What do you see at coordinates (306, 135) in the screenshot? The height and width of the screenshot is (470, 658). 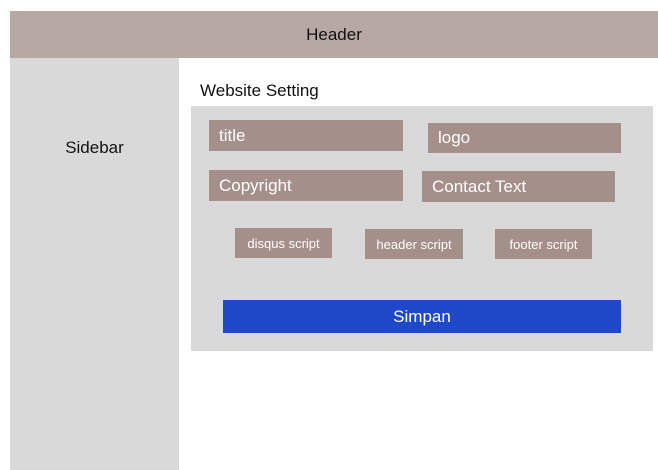 I see `title-field: title` at bounding box center [306, 135].